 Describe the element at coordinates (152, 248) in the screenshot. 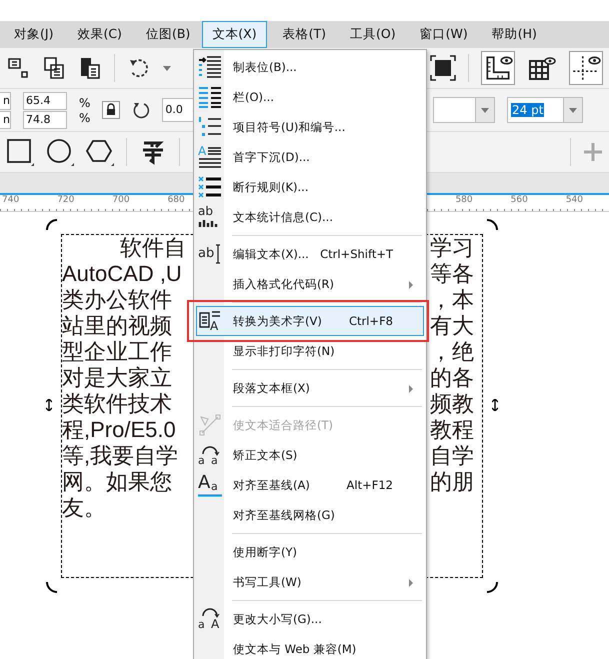

I see `paragraph-text-line: 软件自` at that location.